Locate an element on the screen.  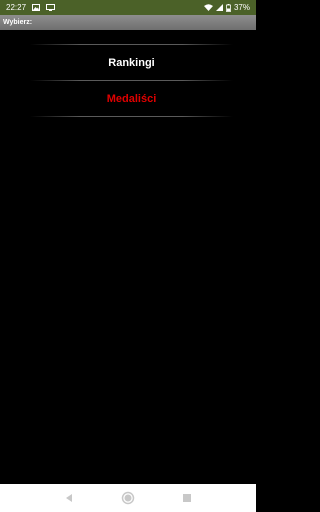
menu-list: Rankingi Medaliści is located at coordinates (131, 80).